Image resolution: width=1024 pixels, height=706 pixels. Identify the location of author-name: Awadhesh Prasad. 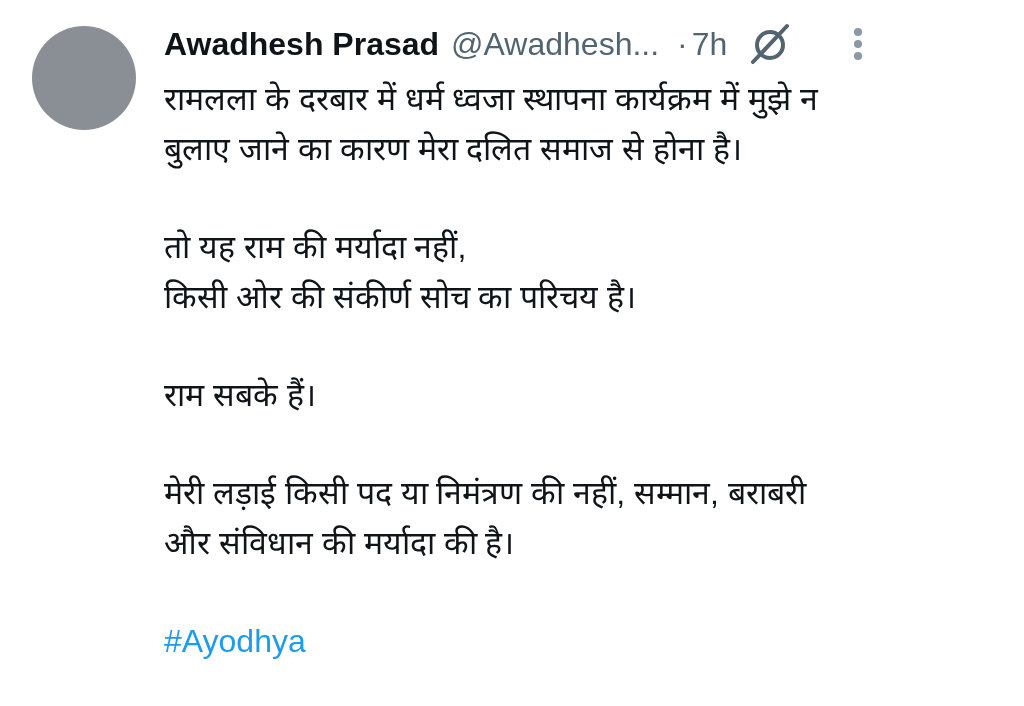
(302, 44).